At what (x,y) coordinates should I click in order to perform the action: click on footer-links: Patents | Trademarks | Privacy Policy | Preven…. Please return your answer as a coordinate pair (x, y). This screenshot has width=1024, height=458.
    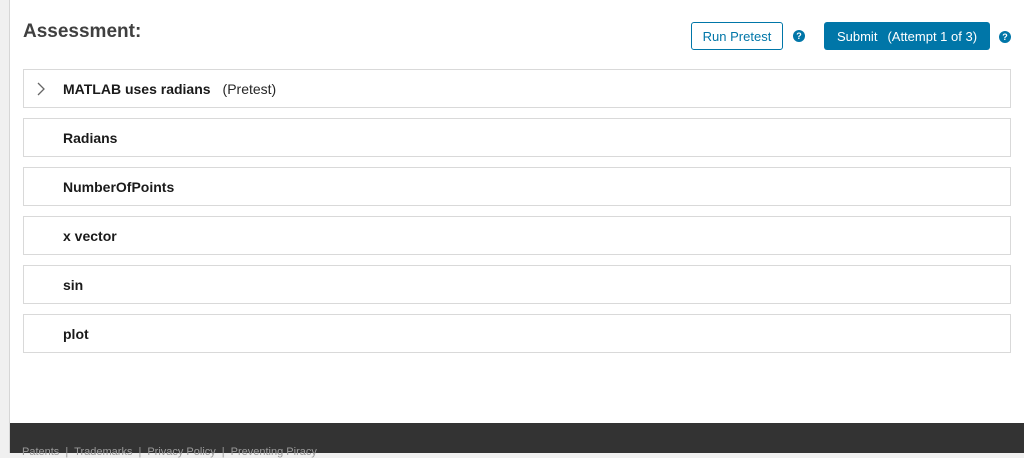
    Looking at the image, I should click on (169, 452).